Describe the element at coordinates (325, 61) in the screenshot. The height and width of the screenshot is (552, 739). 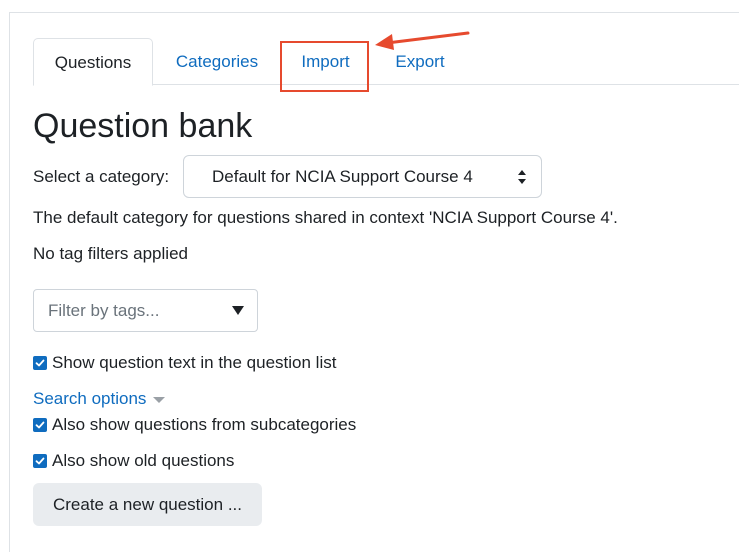
I see `tab-import: Import` at that location.